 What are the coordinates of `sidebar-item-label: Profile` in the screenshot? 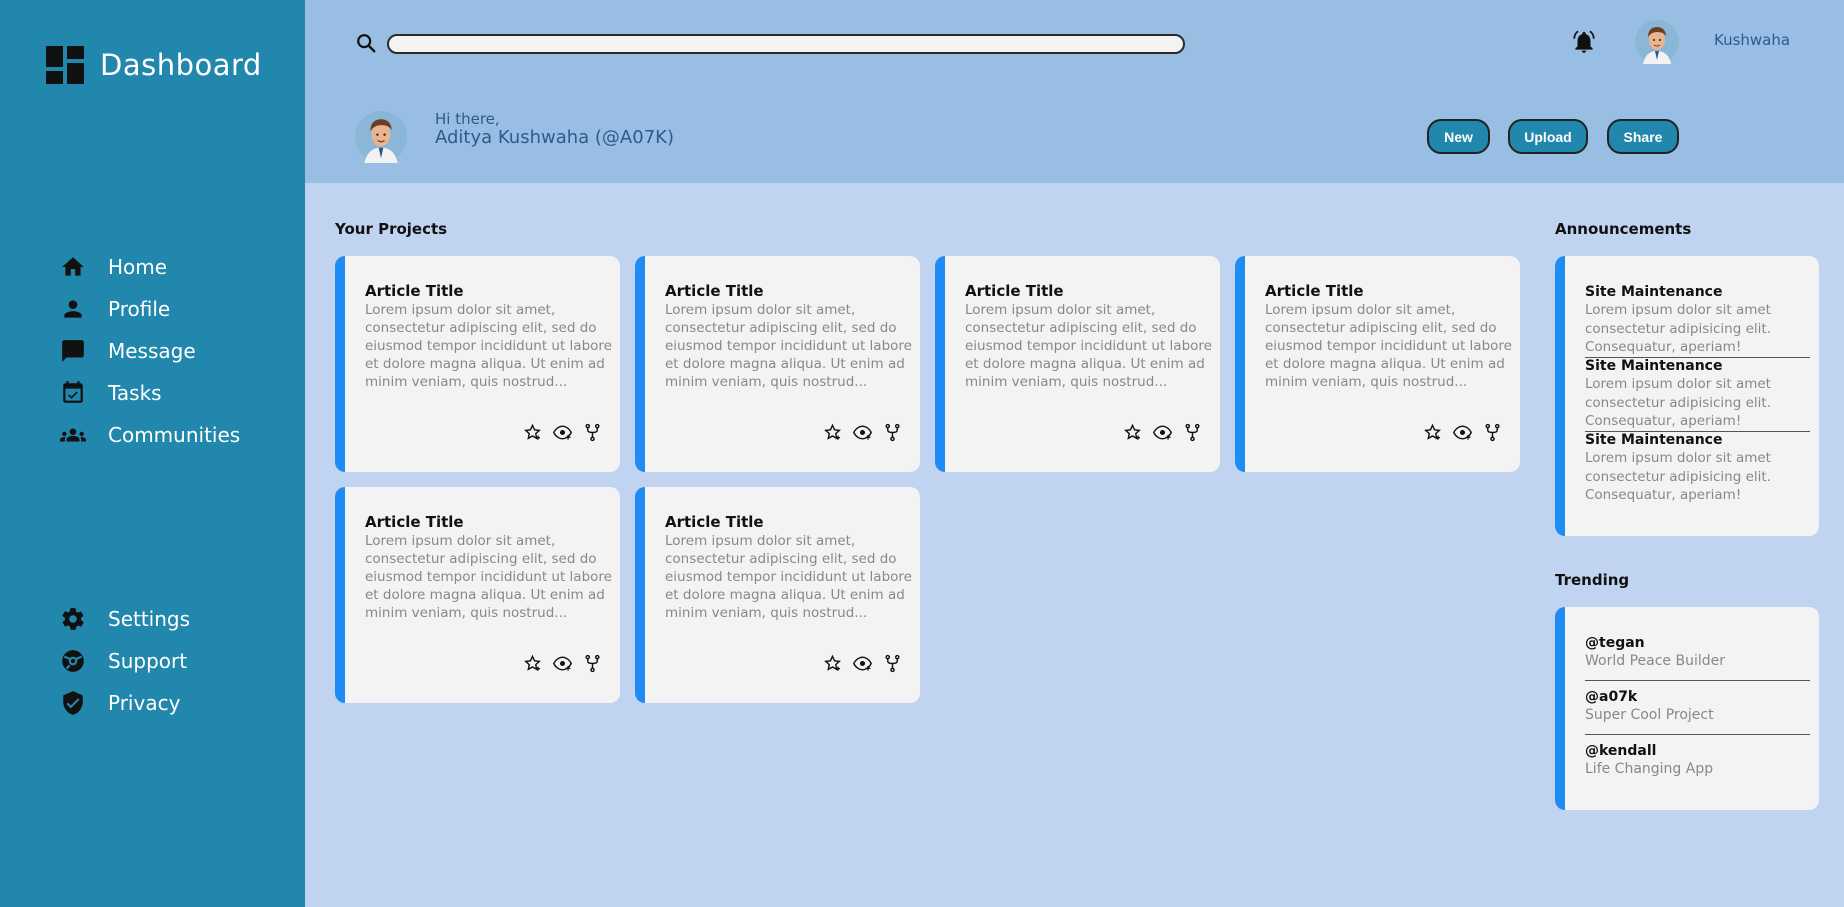 It's located at (139, 309).